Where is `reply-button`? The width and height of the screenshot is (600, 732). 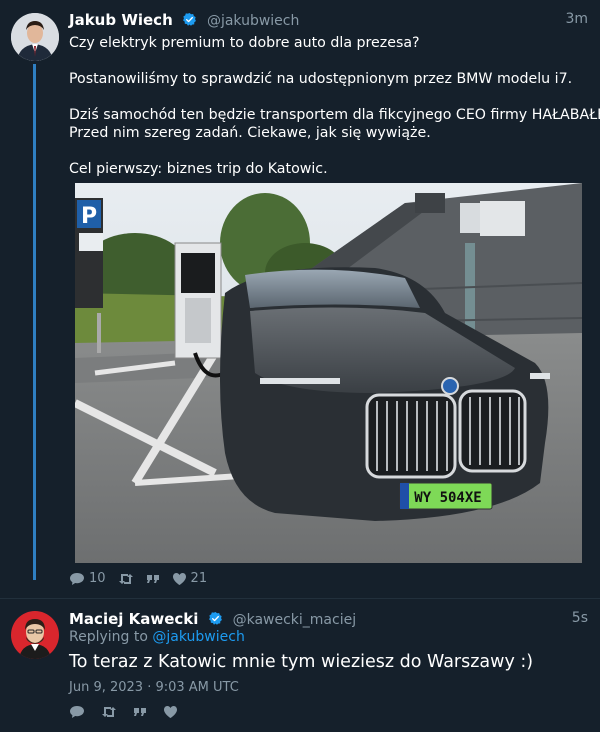
reply-button is located at coordinates (77, 712).